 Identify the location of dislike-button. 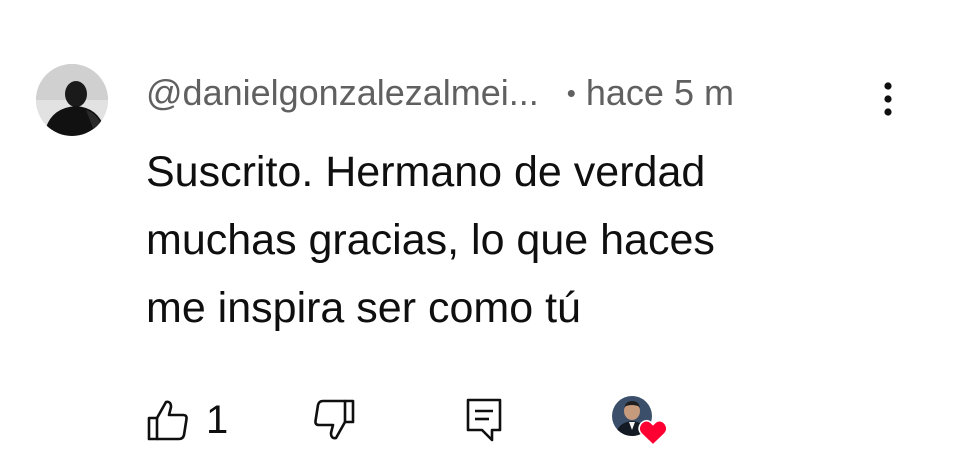
(334, 420).